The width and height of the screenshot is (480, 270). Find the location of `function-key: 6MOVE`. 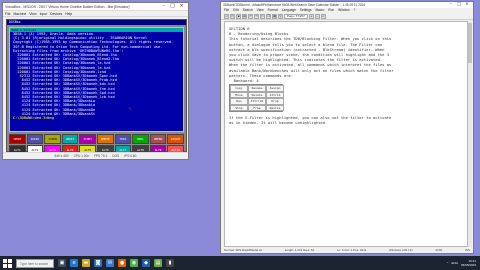

function-key: 6MOVE is located at coordinates (105, 139).